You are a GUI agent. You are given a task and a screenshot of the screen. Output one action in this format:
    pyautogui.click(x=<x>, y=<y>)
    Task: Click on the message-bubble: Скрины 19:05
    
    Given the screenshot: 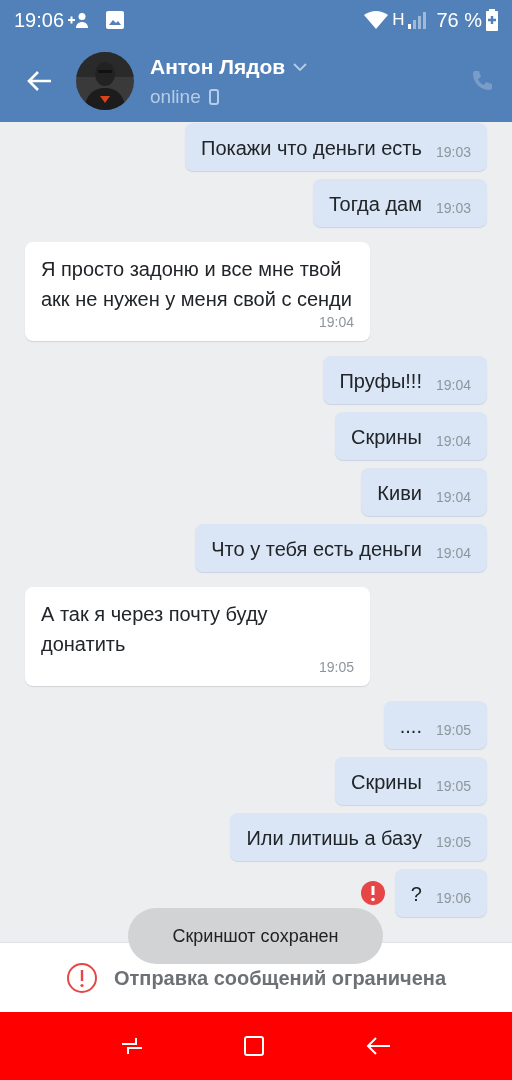 What is the action you would take?
    pyautogui.click(x=411, y=781)
    